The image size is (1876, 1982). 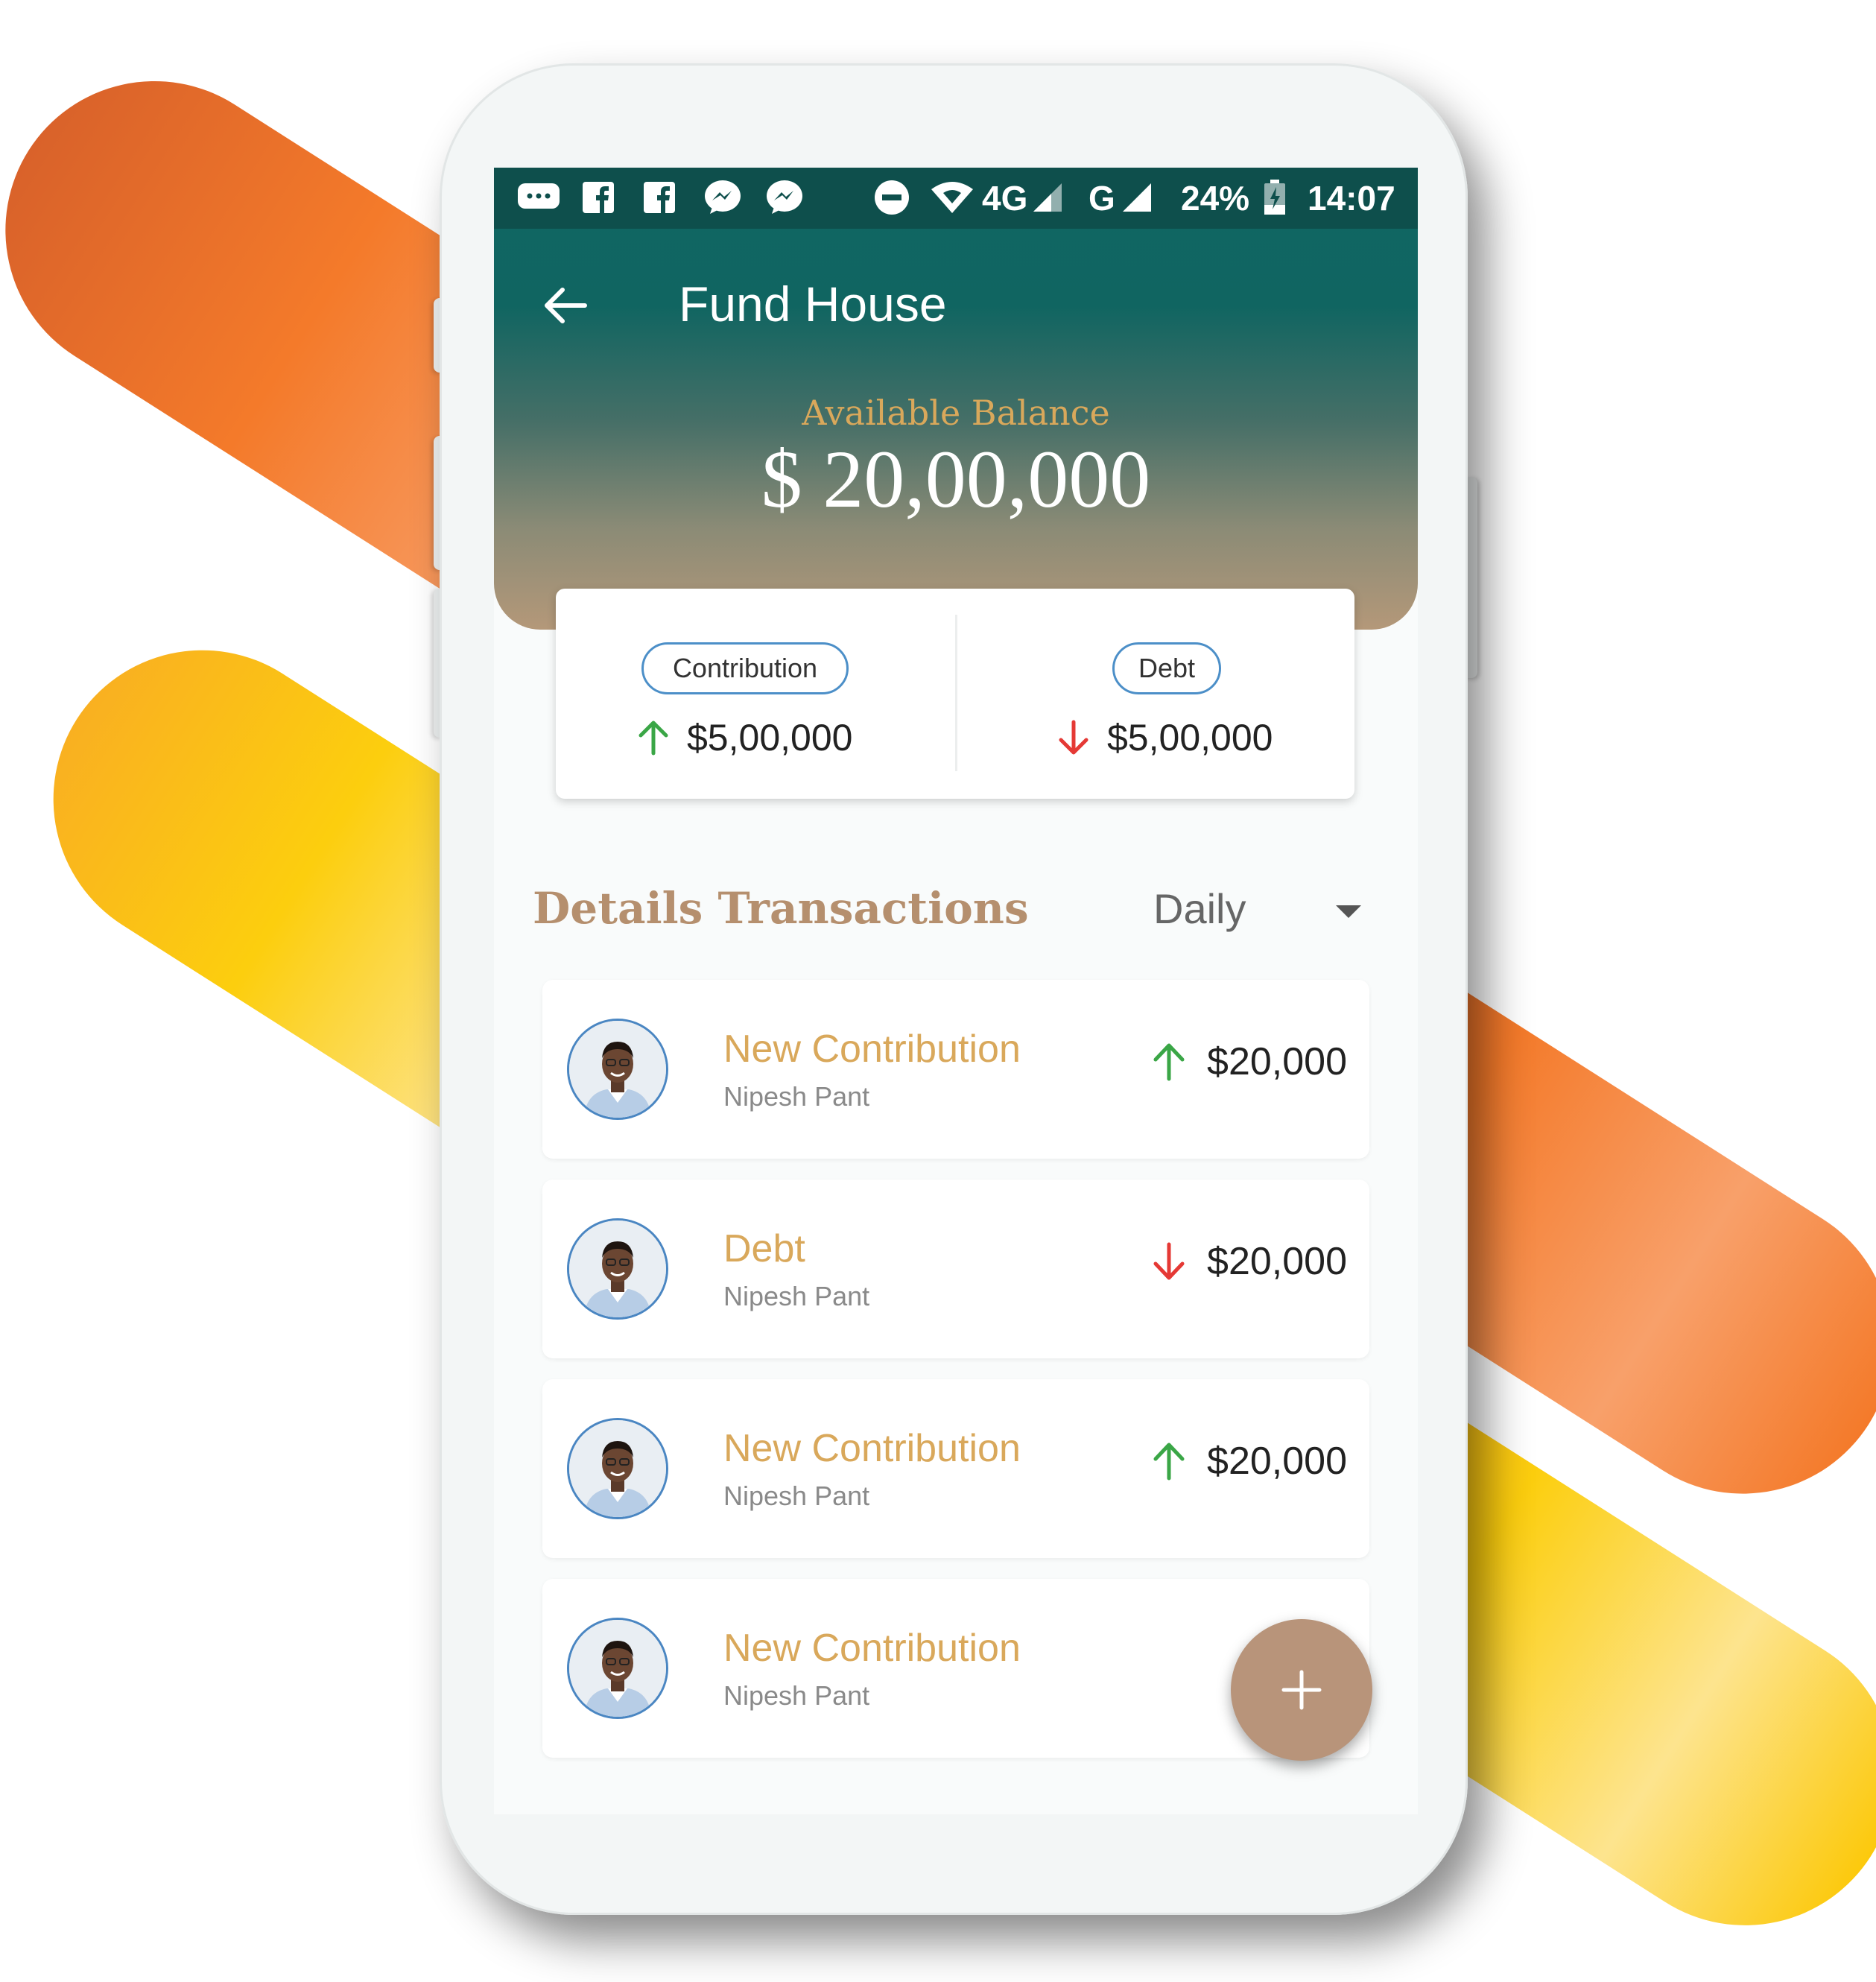 What do you see at coordinates (568, 309) in the screenshot?
I see `back-arrow-icon` at bounding box center [568, 309].